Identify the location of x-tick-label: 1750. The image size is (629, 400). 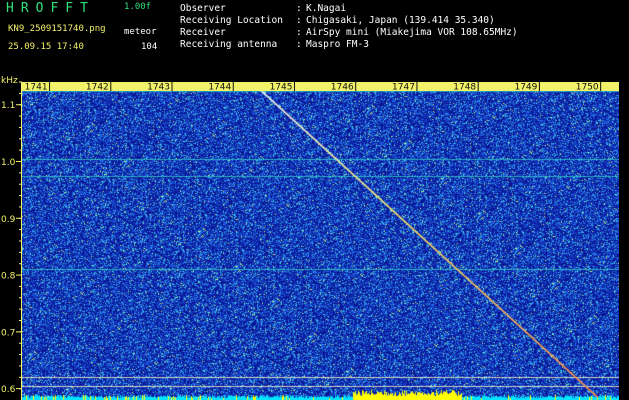
(587, 88).